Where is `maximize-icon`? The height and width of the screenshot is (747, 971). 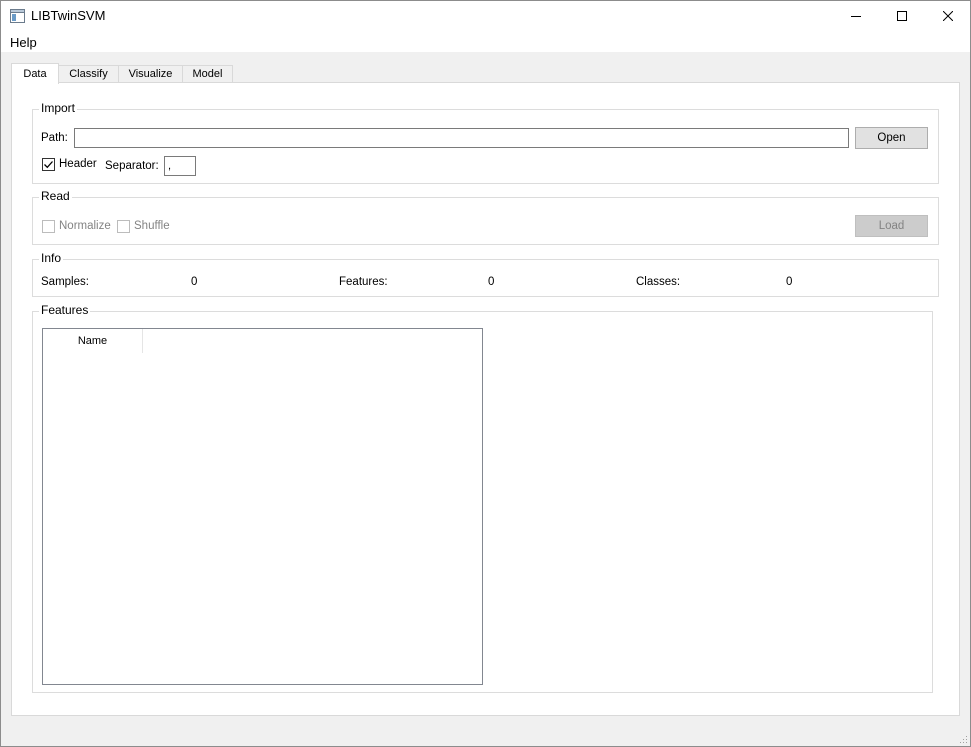 maximize-icon is located at coordinates (902, 16).